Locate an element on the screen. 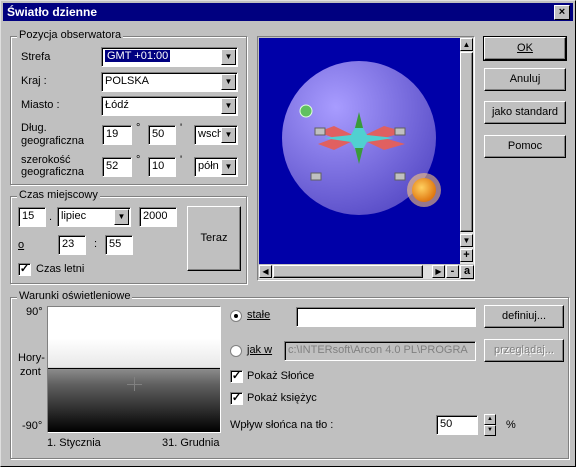 This screenshot has height=467, width=576. minute-input: 55 is located at coordinates (119, 245).